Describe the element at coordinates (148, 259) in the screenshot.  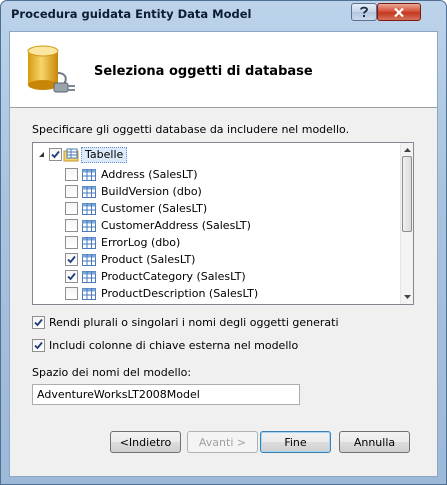
I see `tree-item-label: Product (SalesLT)` at that location.